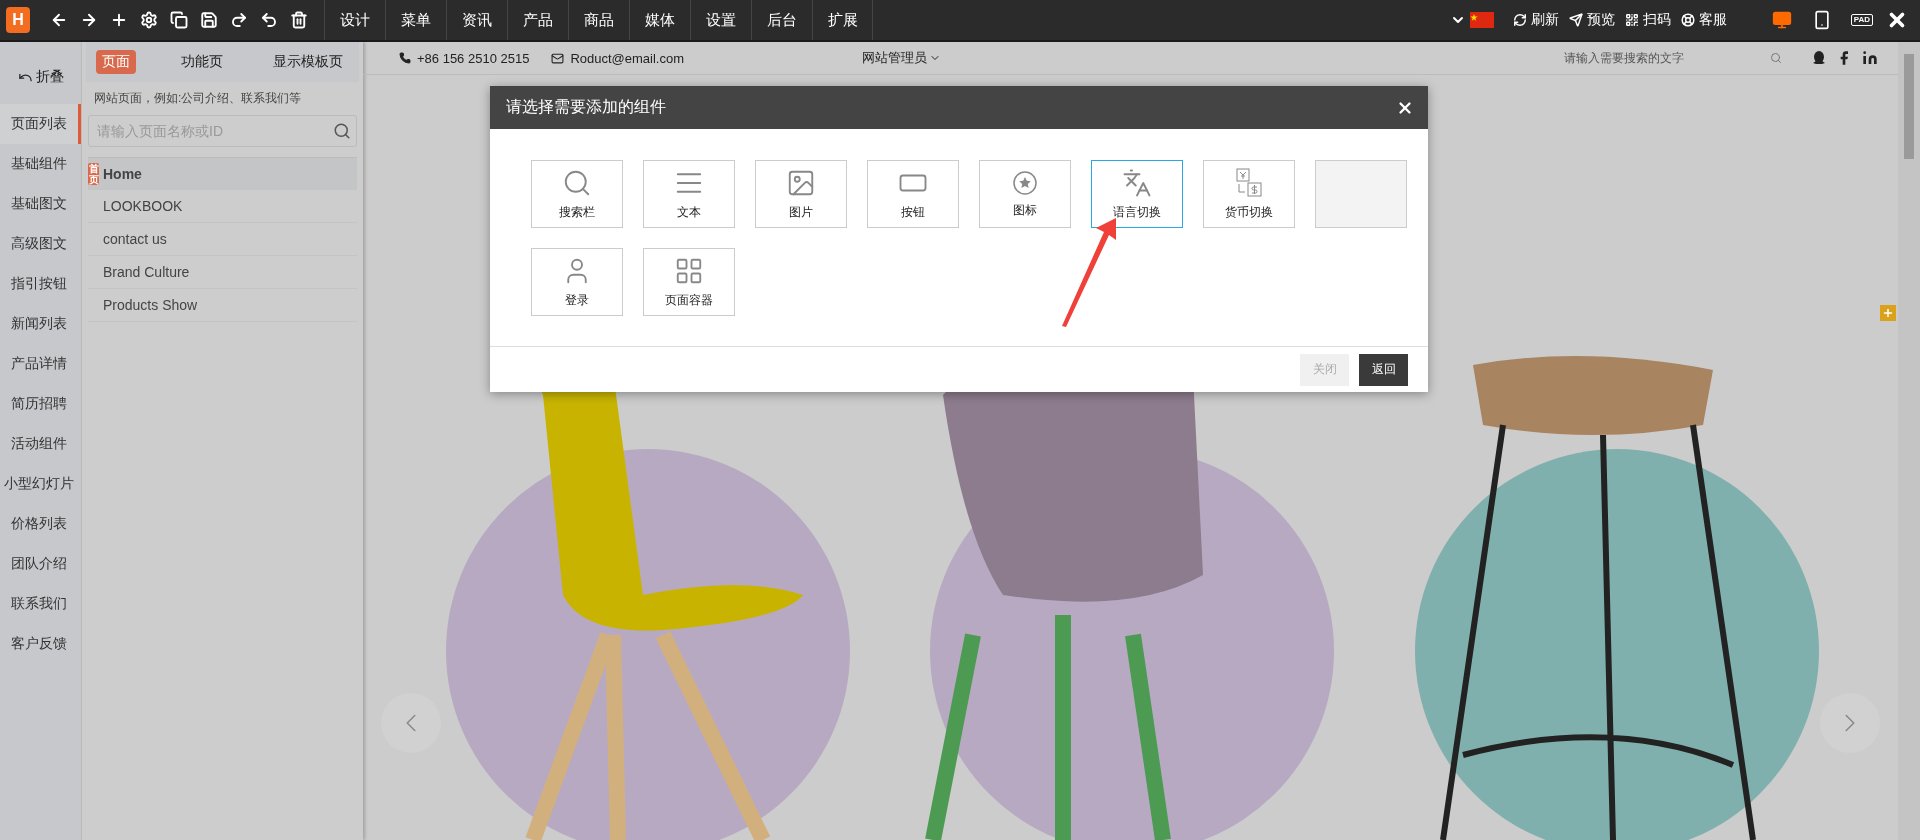 This screenshot has width=1920, height=840. I want to click on page-item: LOOKBOOK, so click(222, 206).